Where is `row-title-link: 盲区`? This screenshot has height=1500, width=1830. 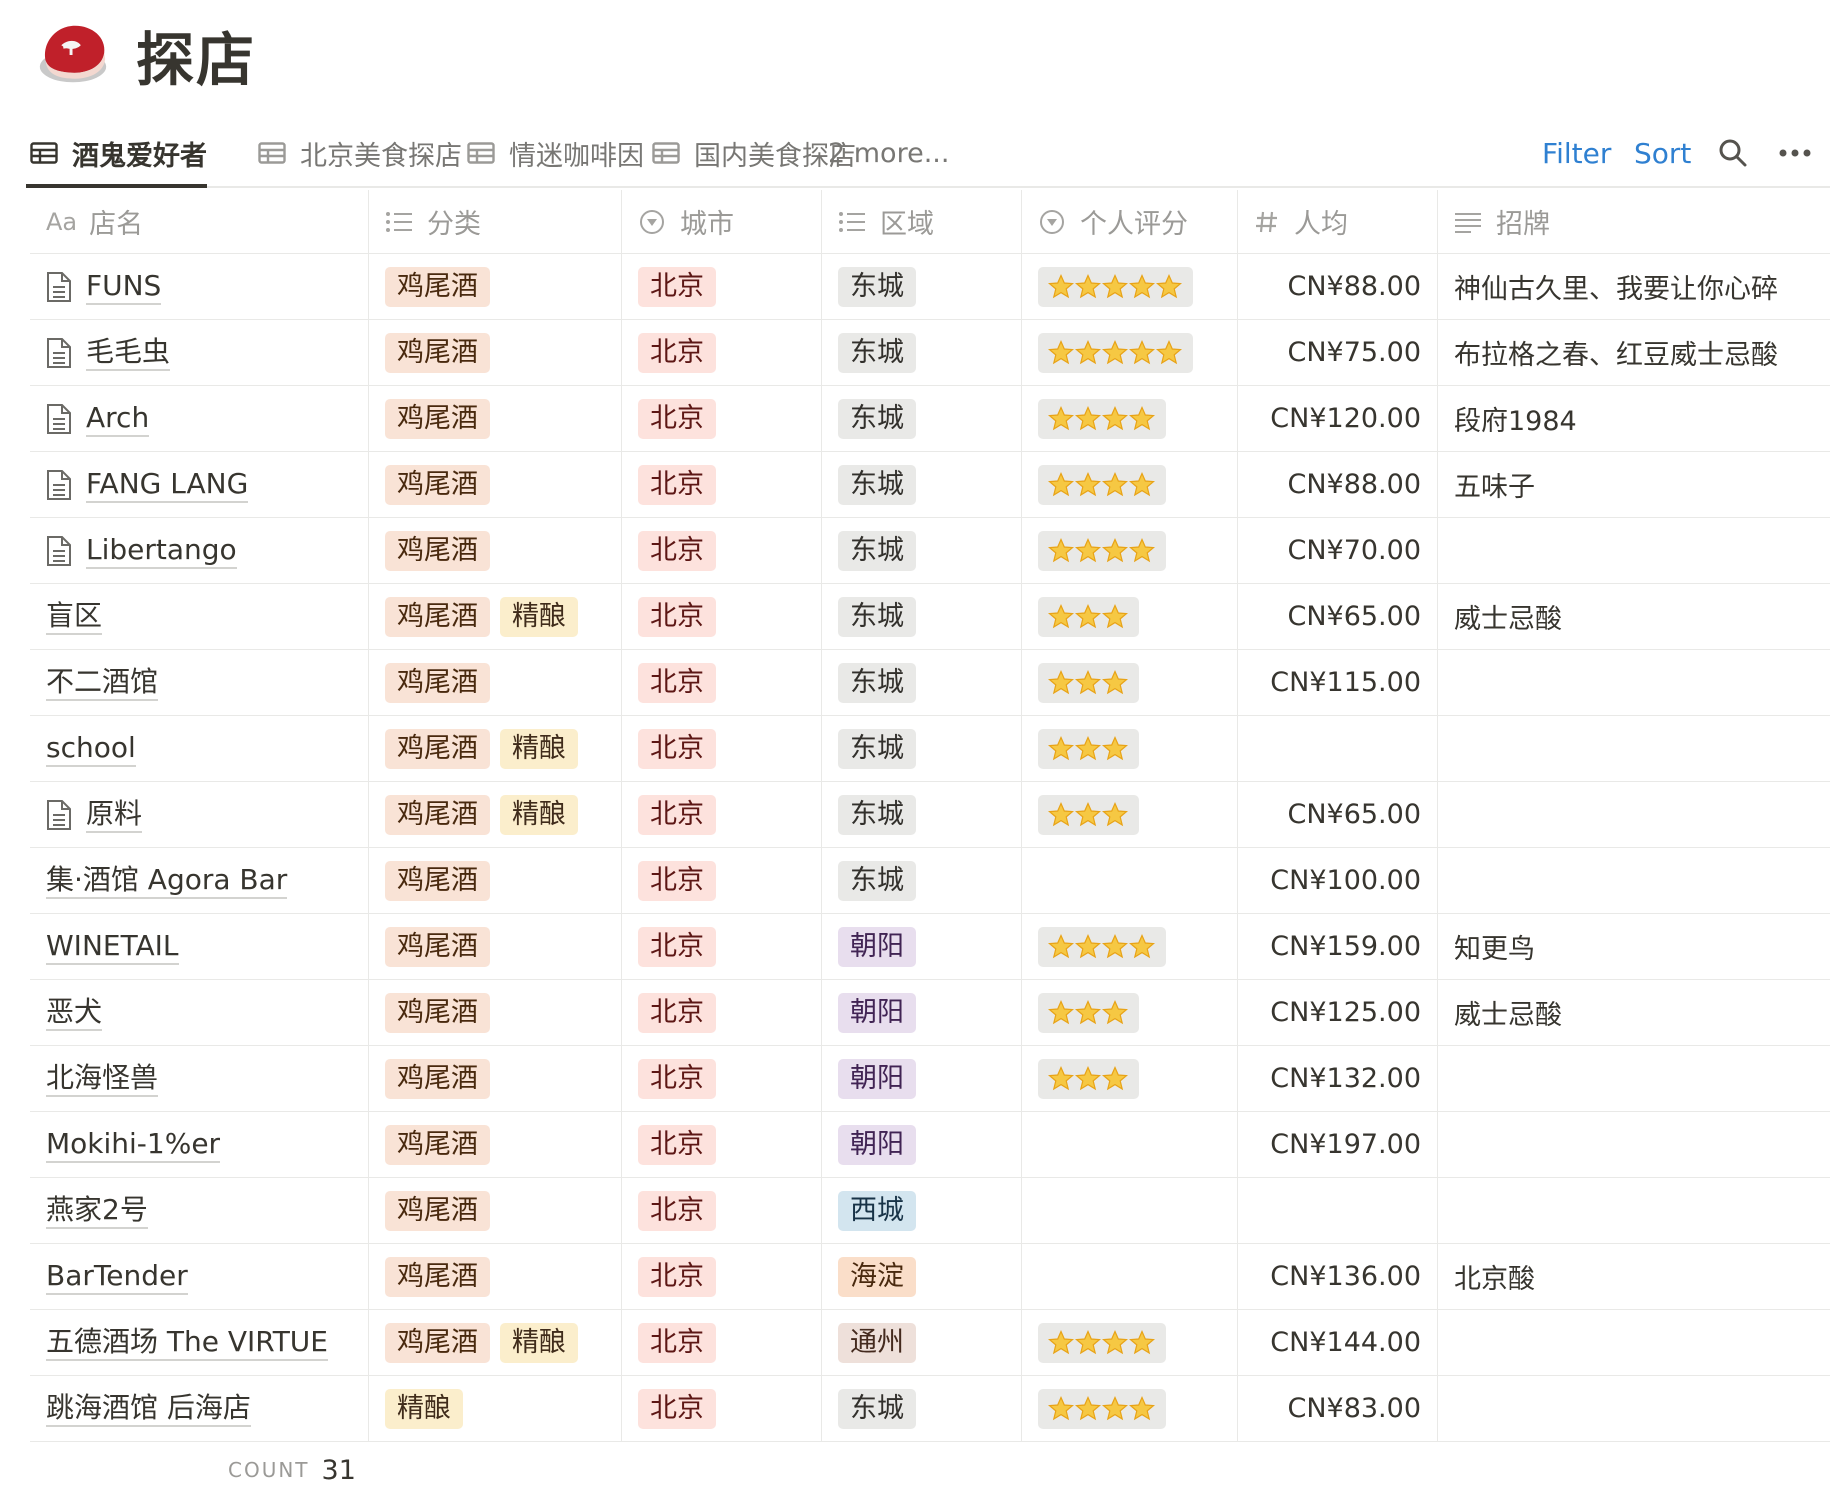 row-title-link: 盲区 is located at coordinates (74, 617).